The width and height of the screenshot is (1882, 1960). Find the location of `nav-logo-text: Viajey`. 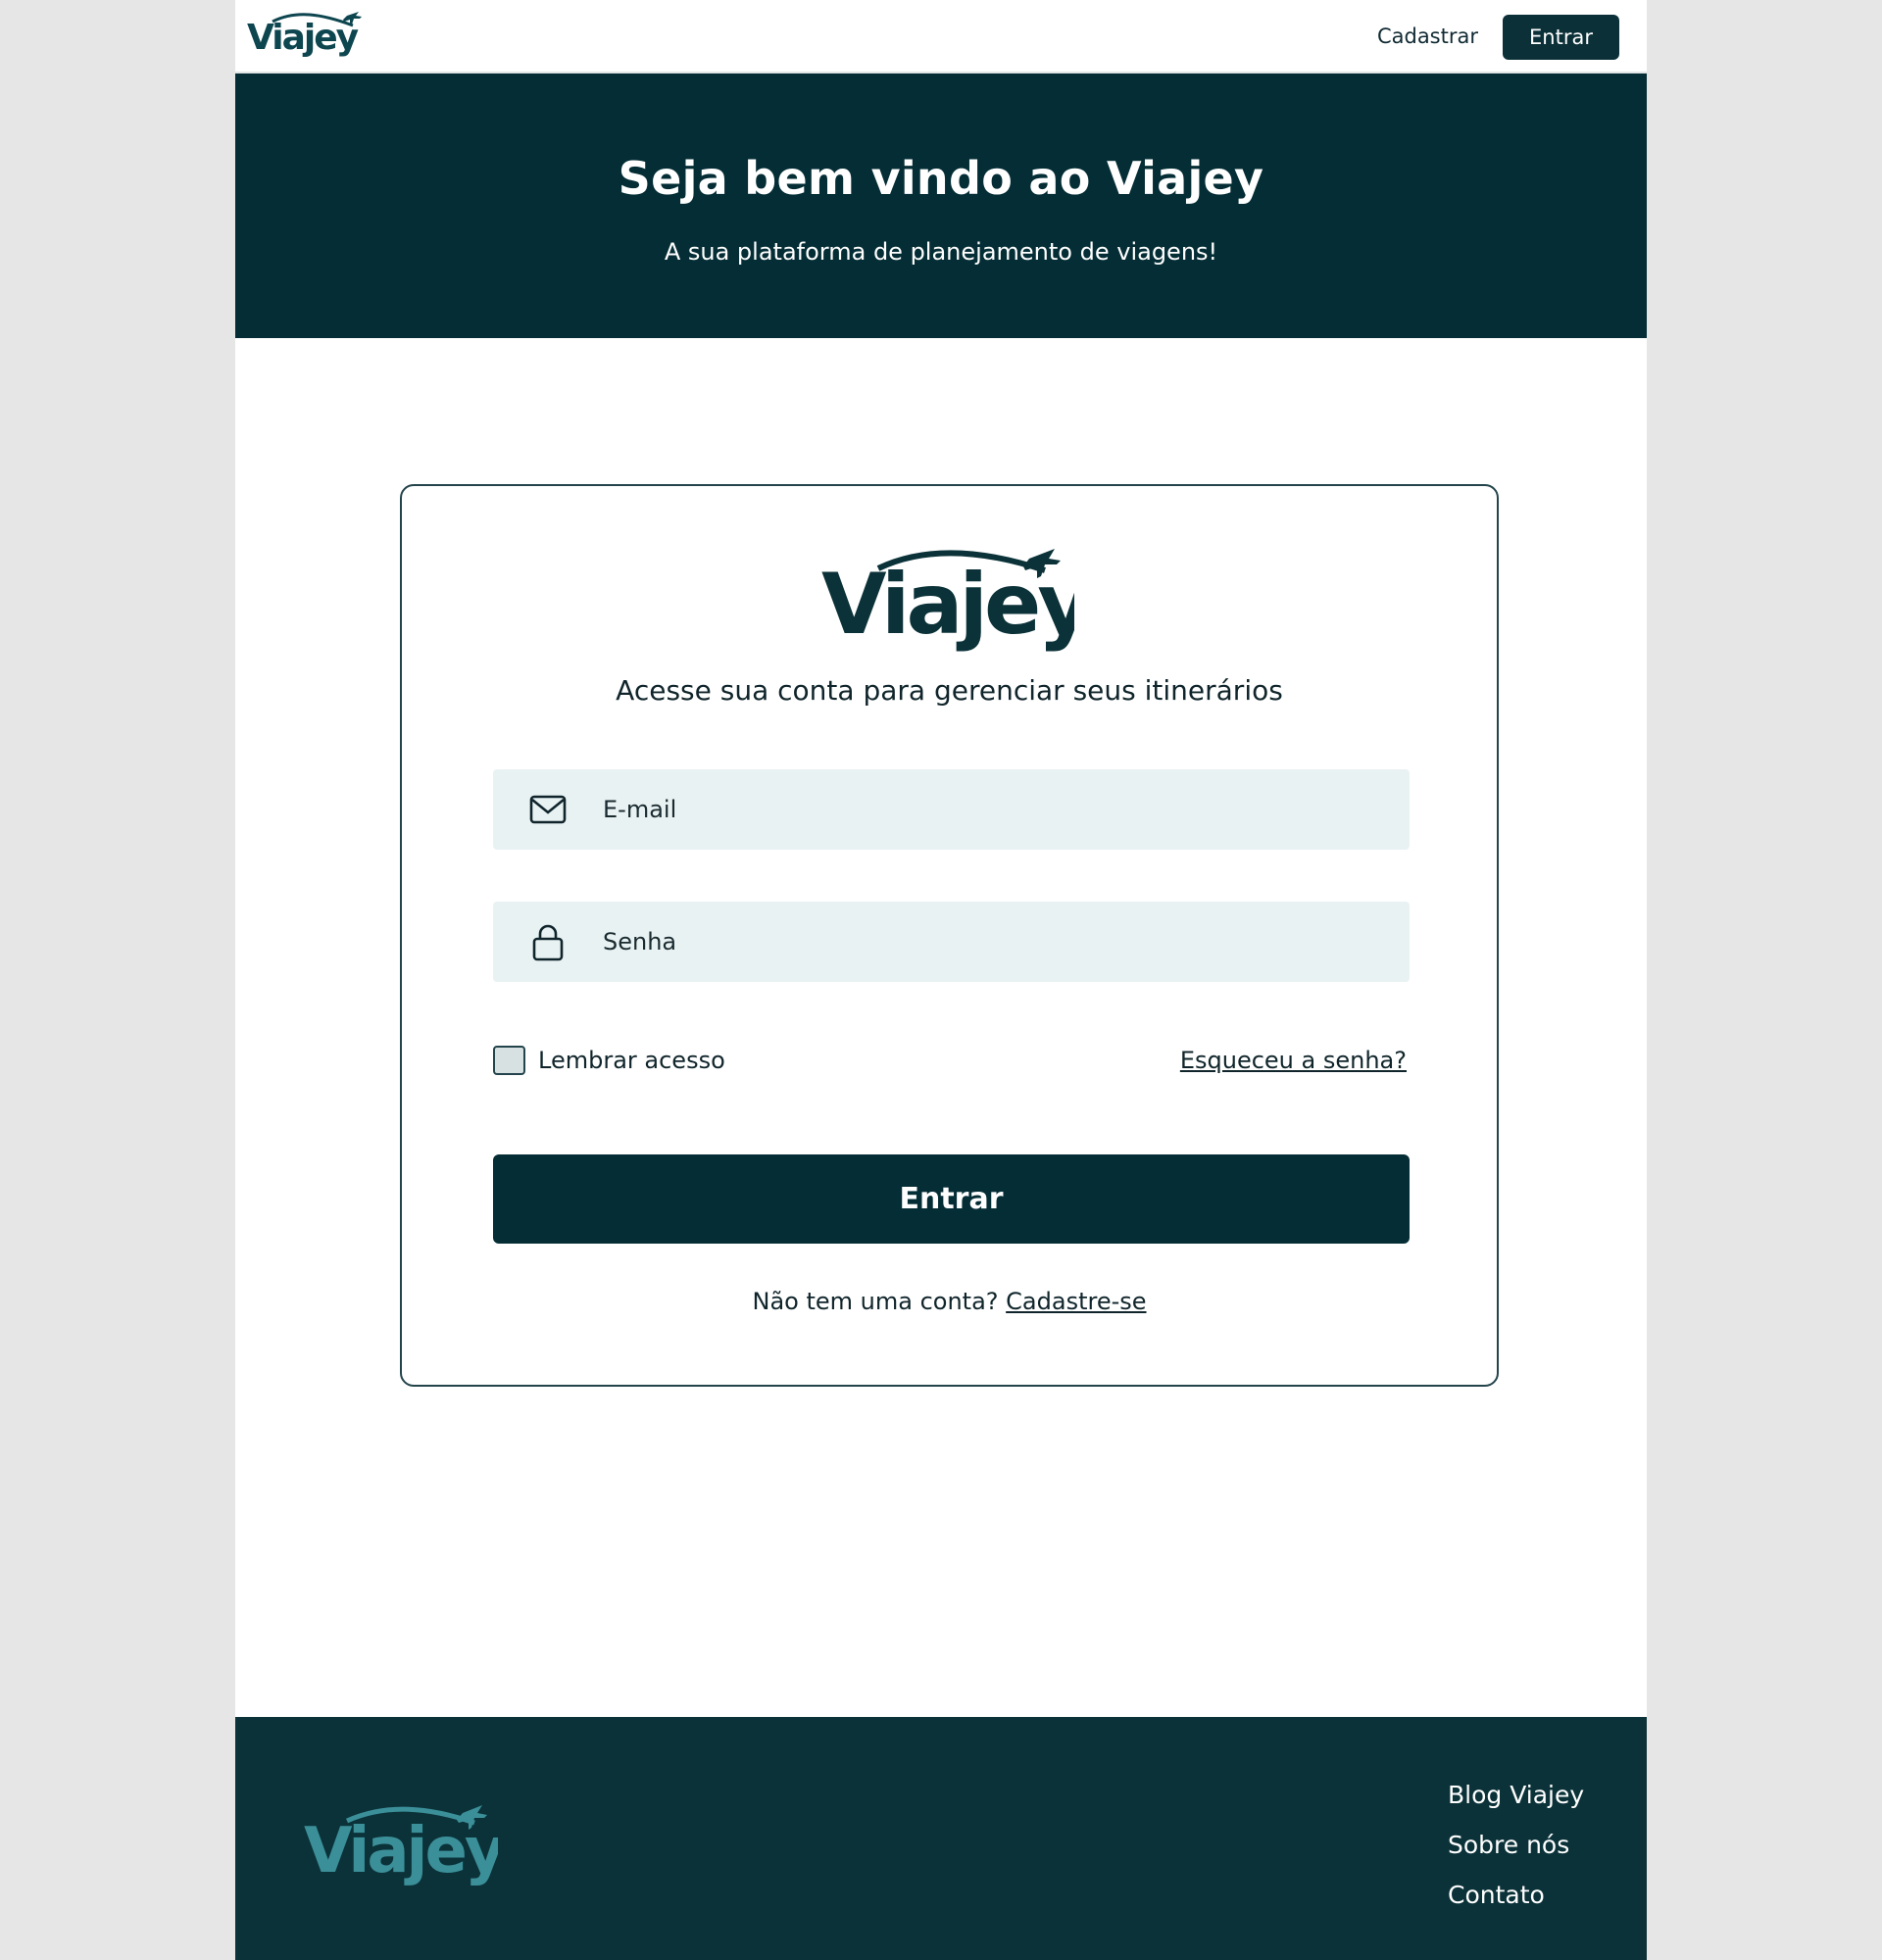

nav-logo-text: Viajey is located at coordinates (303, 38).